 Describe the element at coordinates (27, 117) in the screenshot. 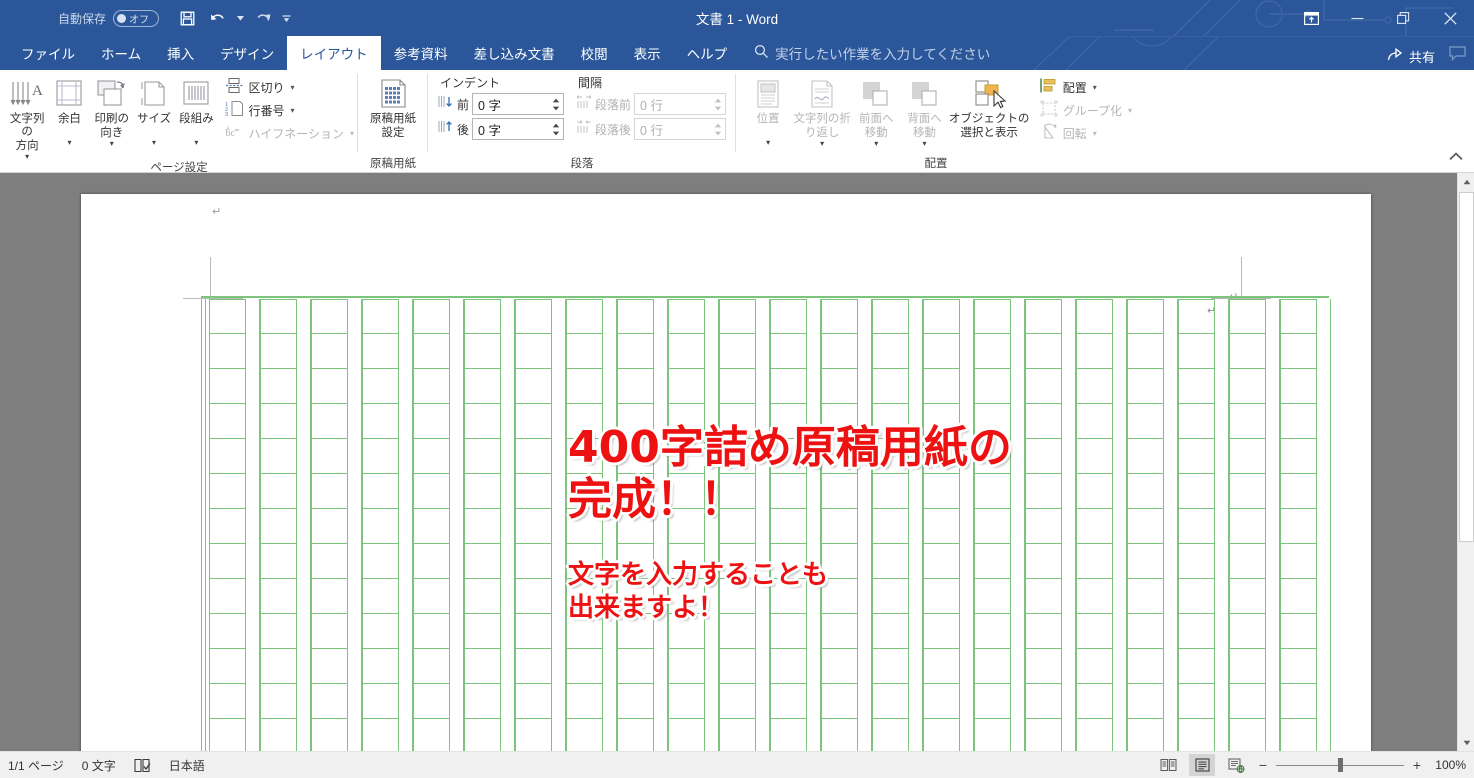

I see `text-direction-button: A 文字列の 方向 ▾` at that location.